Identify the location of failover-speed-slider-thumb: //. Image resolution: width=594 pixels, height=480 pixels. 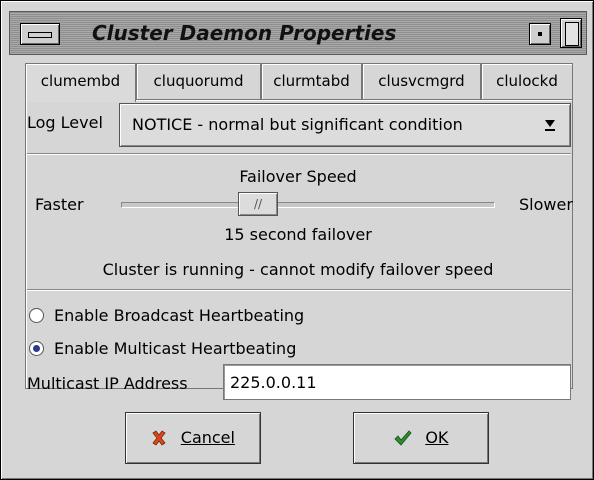
(258, 204).